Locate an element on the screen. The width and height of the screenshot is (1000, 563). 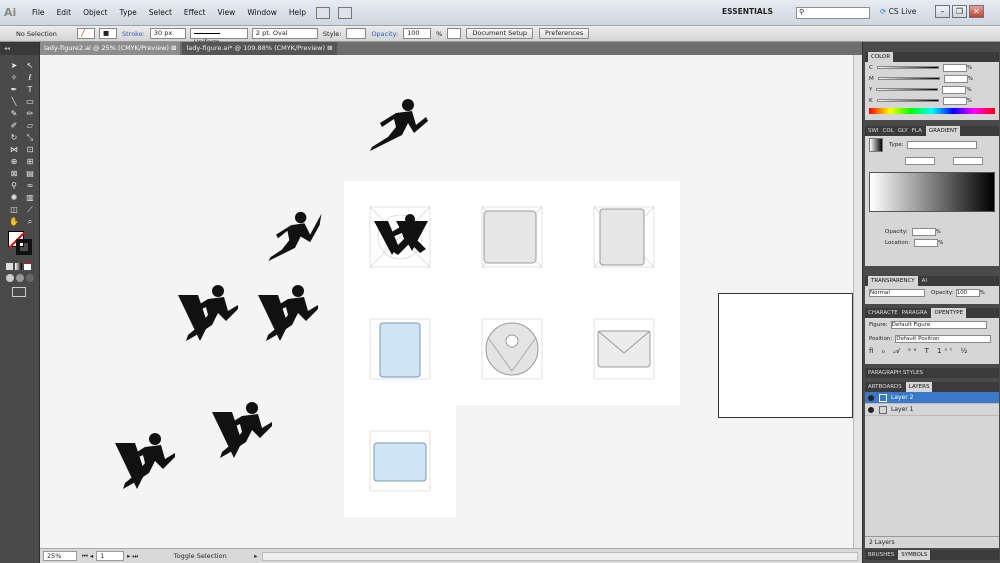
rectangle-tool-icon: ▭ is located at coordinates (30, 101).